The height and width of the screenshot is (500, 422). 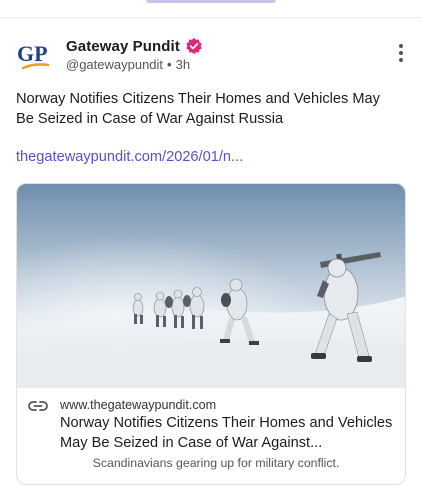 What do you see at coordinates (138, 405) in the screenshot?
I see `card-domain: www.thegatewaypundit.com` at bounding box center [138, 405].